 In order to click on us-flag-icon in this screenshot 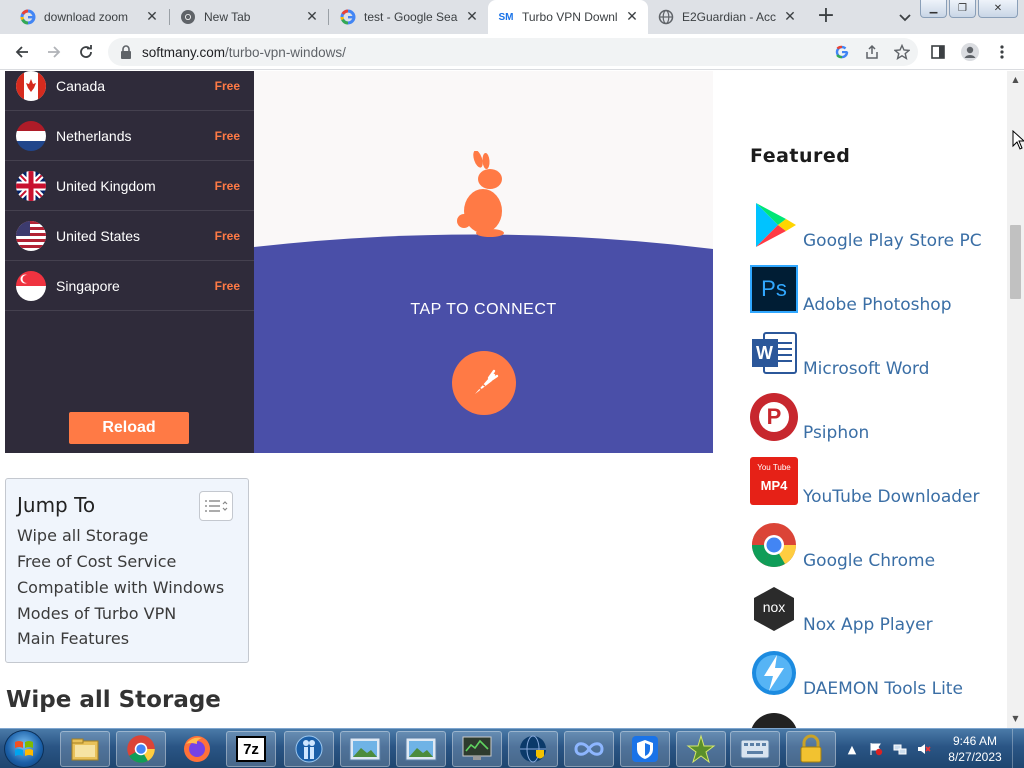, I will do `click(31, 235)`.